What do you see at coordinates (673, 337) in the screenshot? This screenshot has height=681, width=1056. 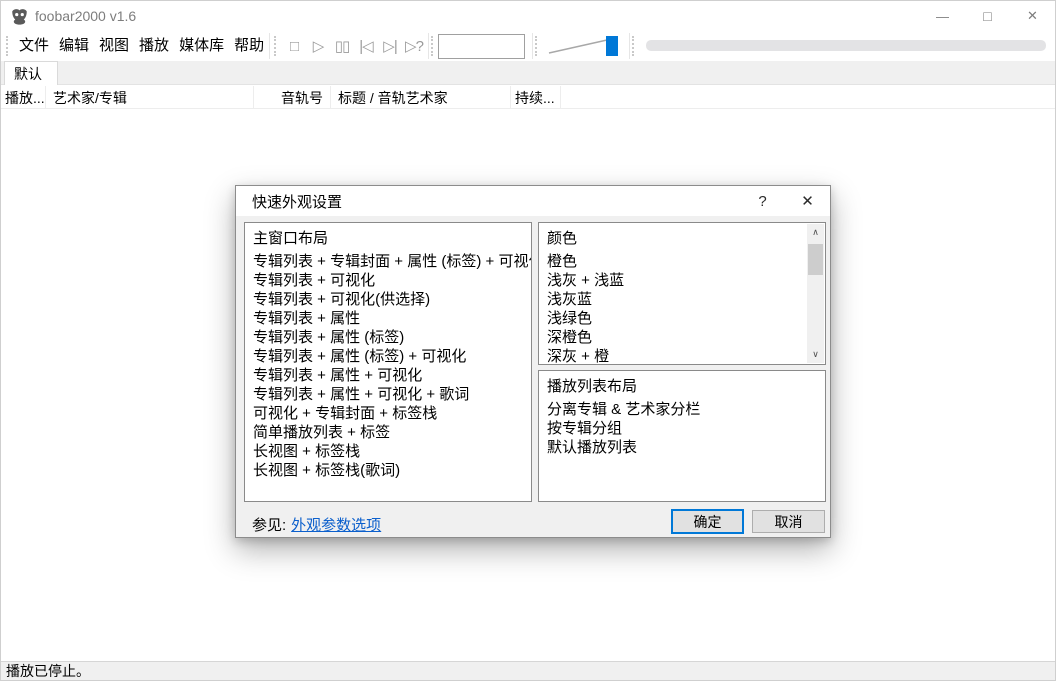 I see `list-item: 深橙色` at bounding box center [673, 337].